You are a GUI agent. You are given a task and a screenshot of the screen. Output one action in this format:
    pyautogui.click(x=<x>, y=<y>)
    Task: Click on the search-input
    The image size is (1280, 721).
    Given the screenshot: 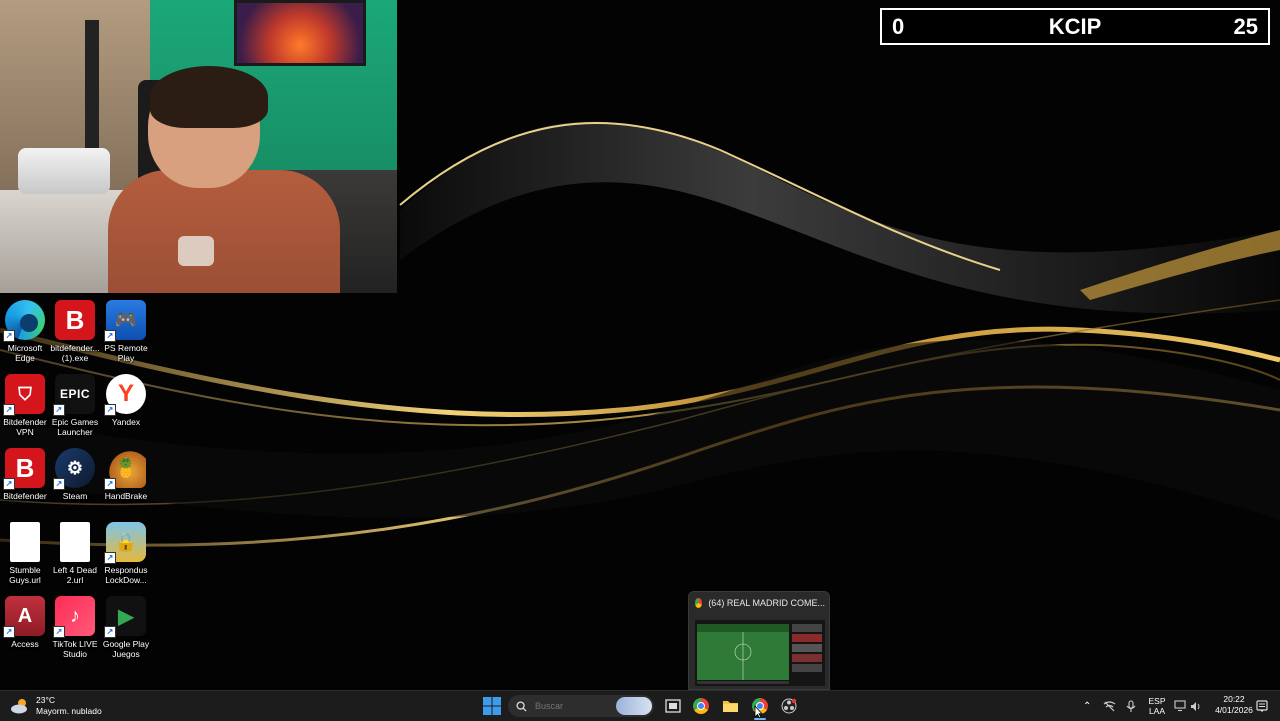 What is the action you would take?
    pyautogui.click(x=570, y=706)
    